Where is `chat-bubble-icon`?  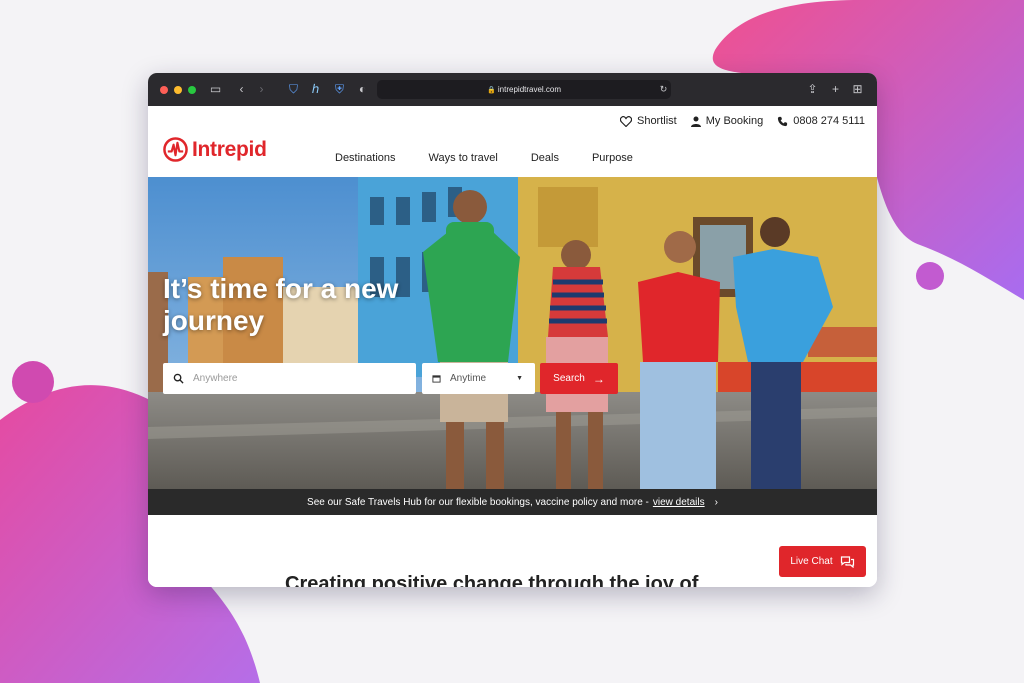
chat-bubble-icon is located at coordinates (847, 561).